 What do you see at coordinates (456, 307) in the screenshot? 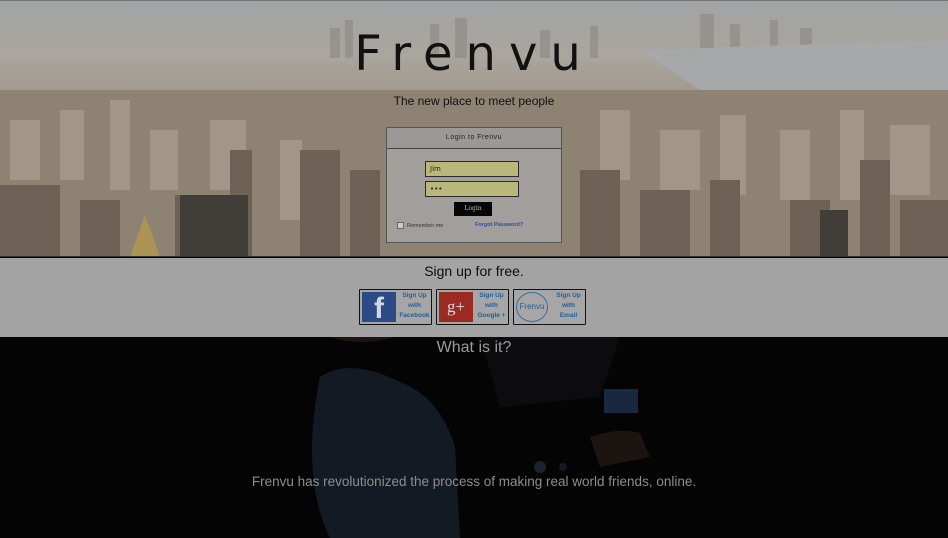
I see `google-plus-icon: g+` at bounding box center [456, 307].